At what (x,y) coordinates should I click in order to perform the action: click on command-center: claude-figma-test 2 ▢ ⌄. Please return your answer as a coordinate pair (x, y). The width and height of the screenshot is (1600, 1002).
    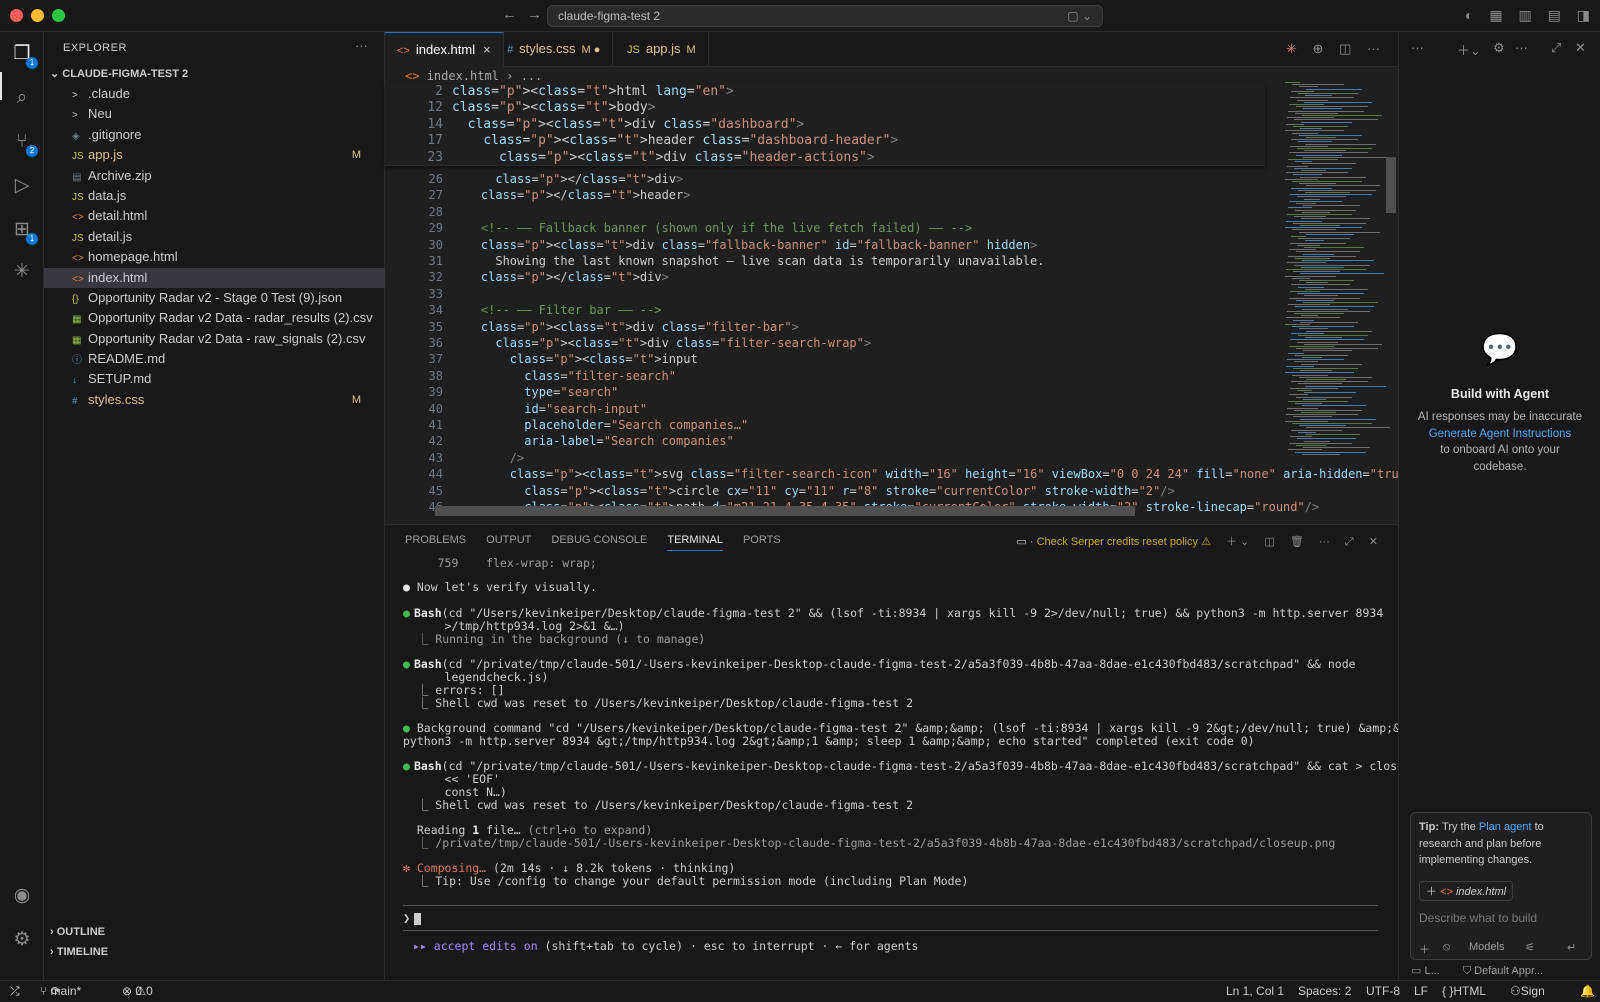
    Looking at the image, I should click on (825, 16).